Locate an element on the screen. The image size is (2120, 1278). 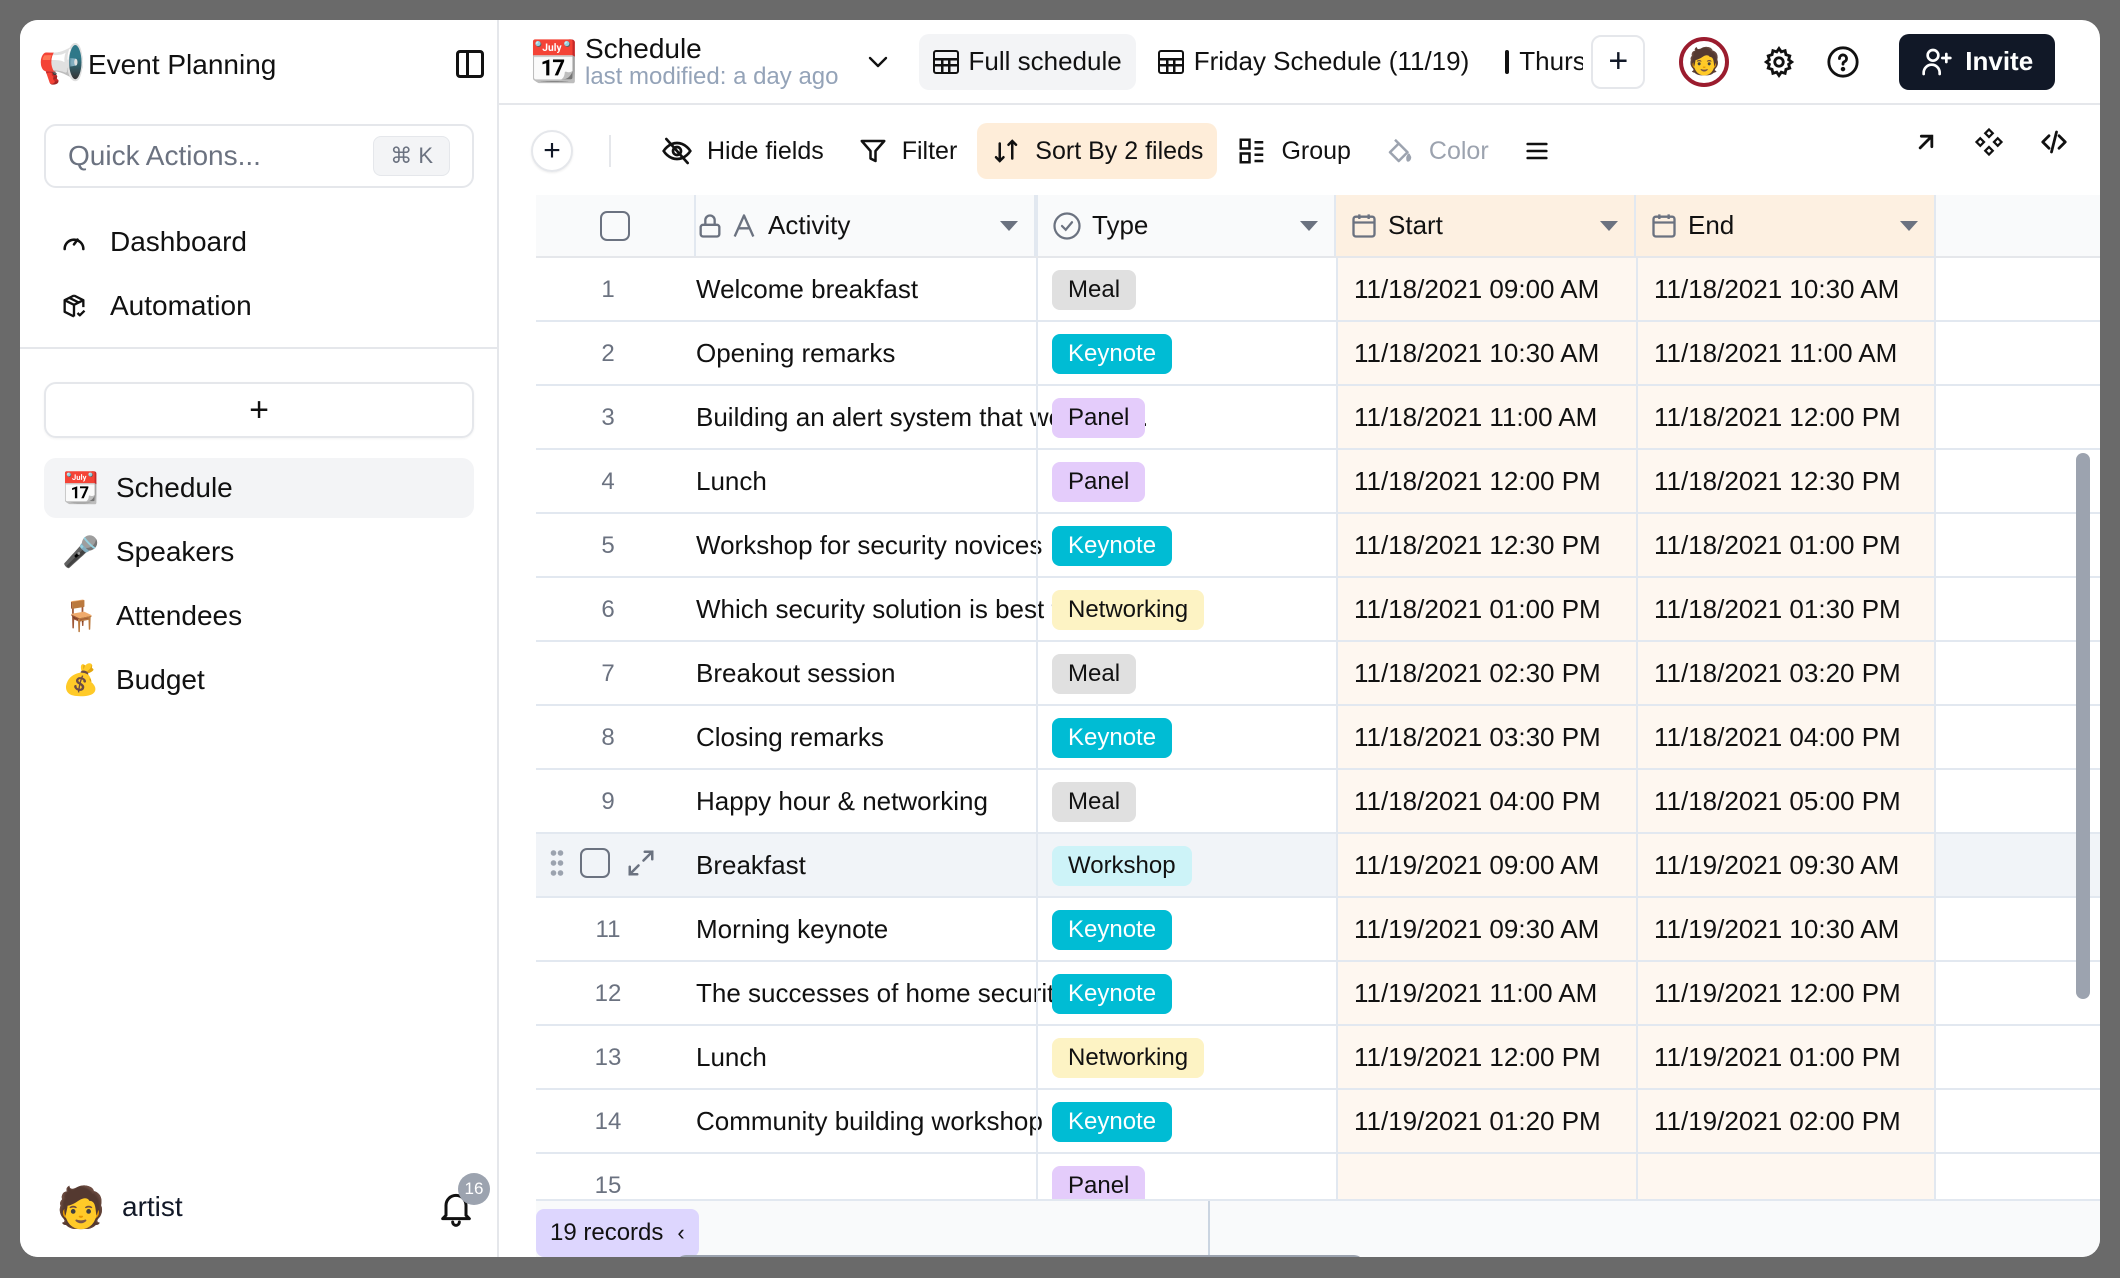
table-row: 15 Panel is located at coordinates (1318, 1176).